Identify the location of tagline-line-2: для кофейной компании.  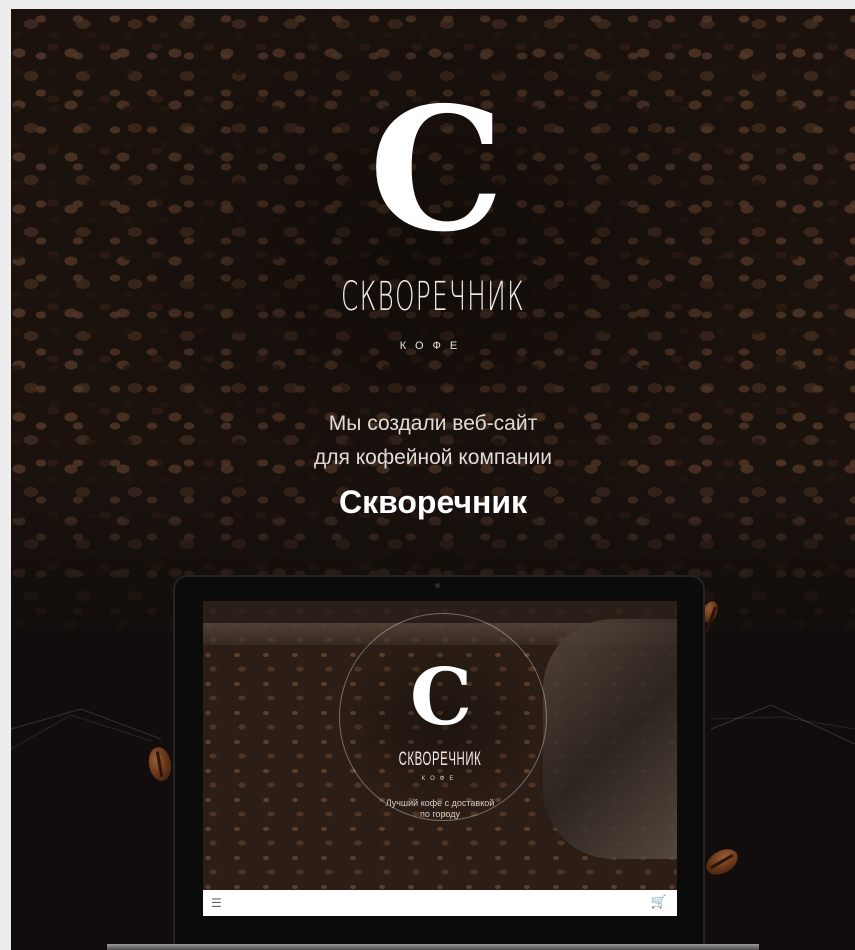
(433, 457).